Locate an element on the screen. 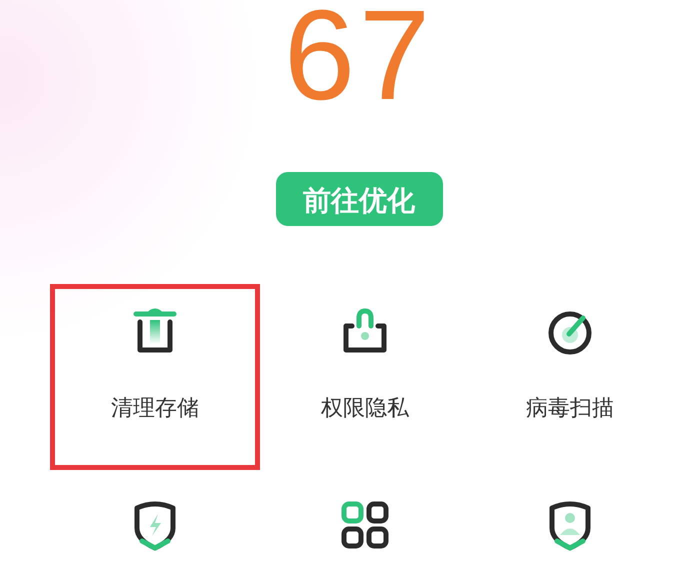 This screenshot has width=698, height=580. tool-tile: 权限隐私 is located at coordinates (365, 377).